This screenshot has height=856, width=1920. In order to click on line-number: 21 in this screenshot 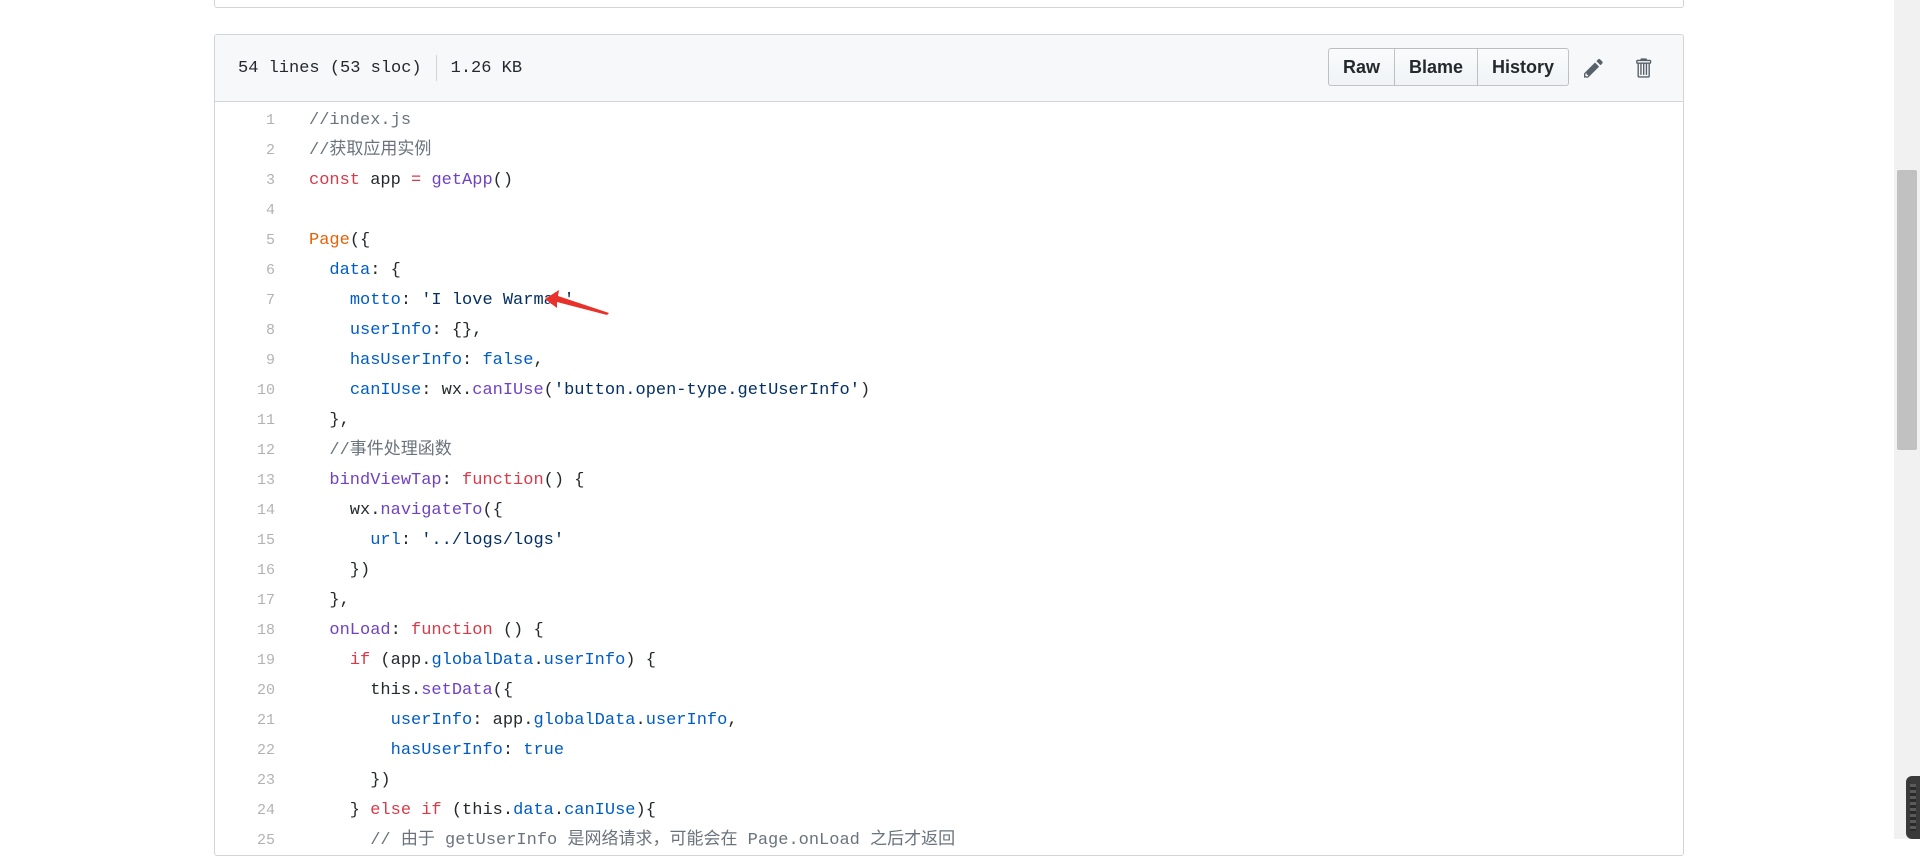, I will do `click(245, 721)`.